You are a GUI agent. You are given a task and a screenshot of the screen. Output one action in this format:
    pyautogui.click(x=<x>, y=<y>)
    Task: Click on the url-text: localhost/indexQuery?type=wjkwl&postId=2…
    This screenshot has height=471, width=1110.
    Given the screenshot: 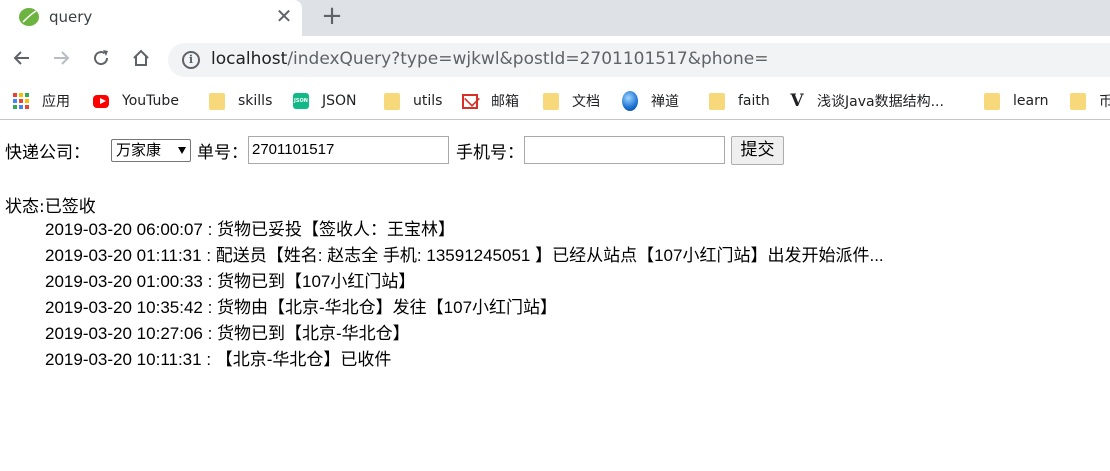 What is the action you would take?
    pyautogui.click(x=489, y=59)
    